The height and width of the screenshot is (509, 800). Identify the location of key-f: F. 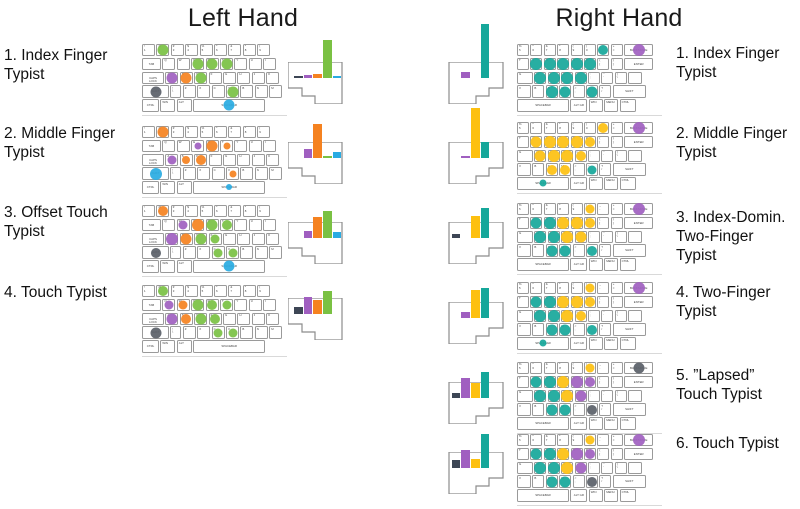
(215, 159).